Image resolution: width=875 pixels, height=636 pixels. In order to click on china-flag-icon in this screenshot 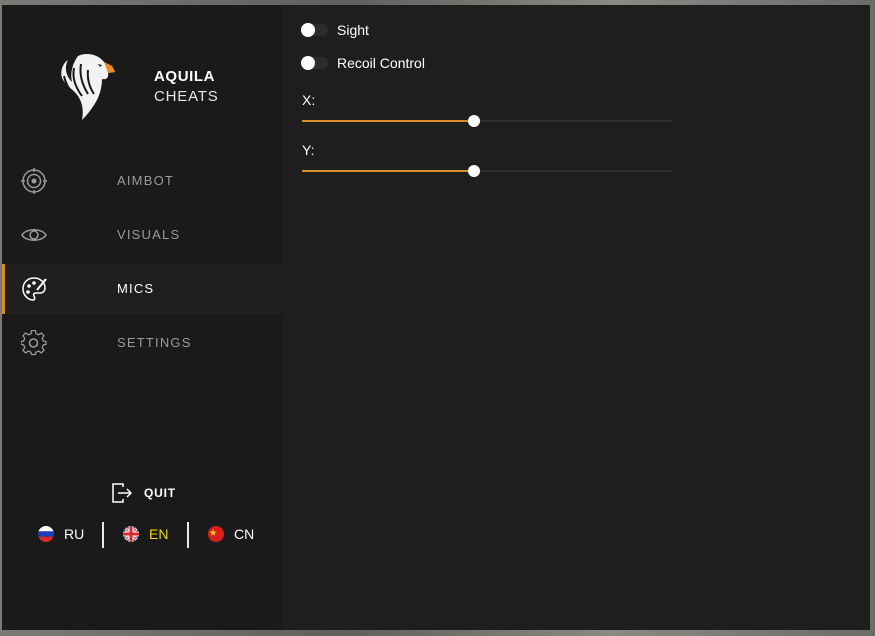, I will do `click(216, 534)`.